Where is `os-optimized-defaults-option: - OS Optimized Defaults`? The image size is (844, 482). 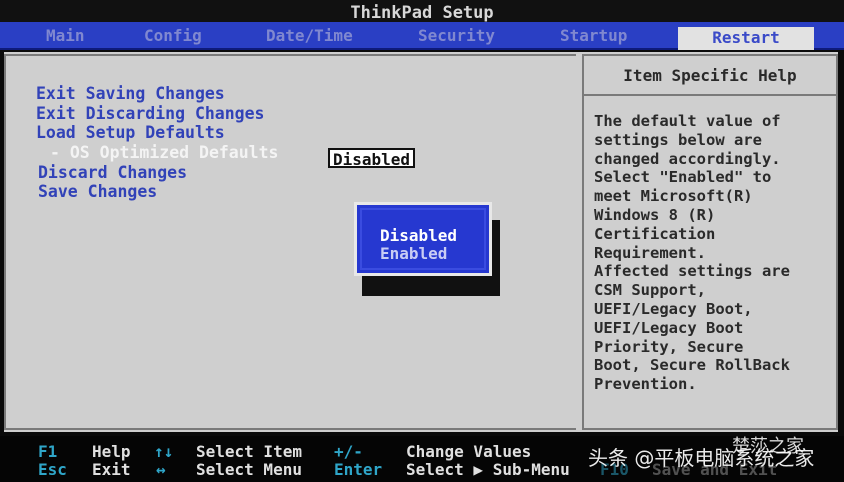 os-optimized-defaults-option: - OS Optimized Defaults is located at coordinates (164, 152).